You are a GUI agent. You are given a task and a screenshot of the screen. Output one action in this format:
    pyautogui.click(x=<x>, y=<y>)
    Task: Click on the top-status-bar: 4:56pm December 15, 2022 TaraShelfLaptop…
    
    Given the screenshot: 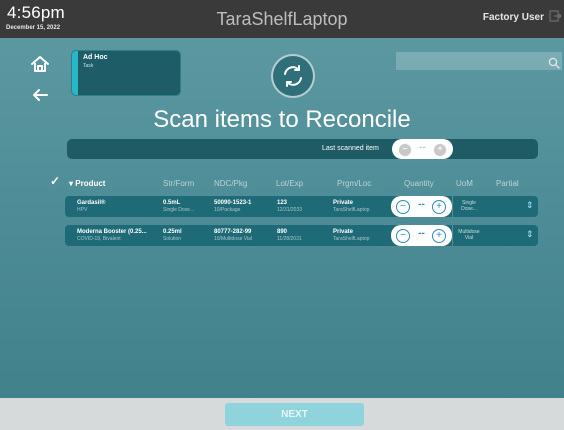 What is the action you would take?
    pyautogui.click(x=282, y=19)
    